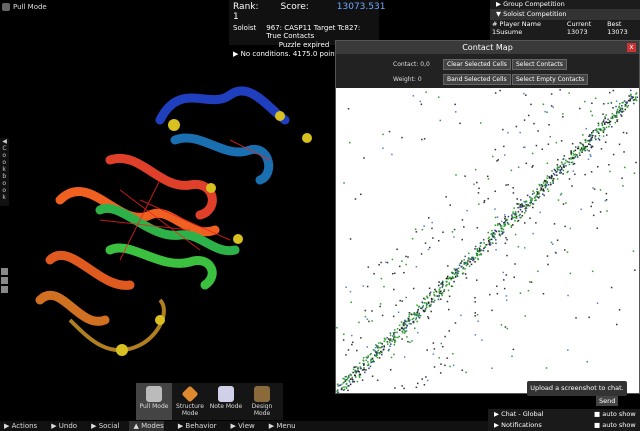 This screenshot has height=431, width=640. Describe the element at coordinates (190, 401) in the screenshot. I see `structure-mode-button: Structure Mode` at that location.